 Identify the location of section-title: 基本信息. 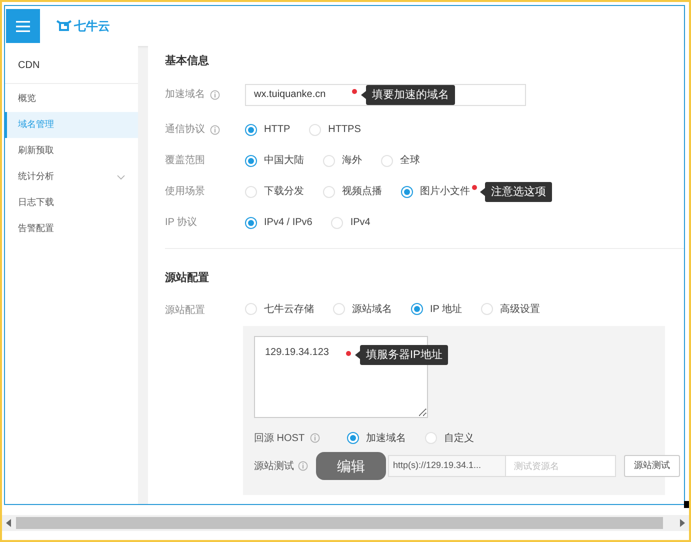
(187, 61).